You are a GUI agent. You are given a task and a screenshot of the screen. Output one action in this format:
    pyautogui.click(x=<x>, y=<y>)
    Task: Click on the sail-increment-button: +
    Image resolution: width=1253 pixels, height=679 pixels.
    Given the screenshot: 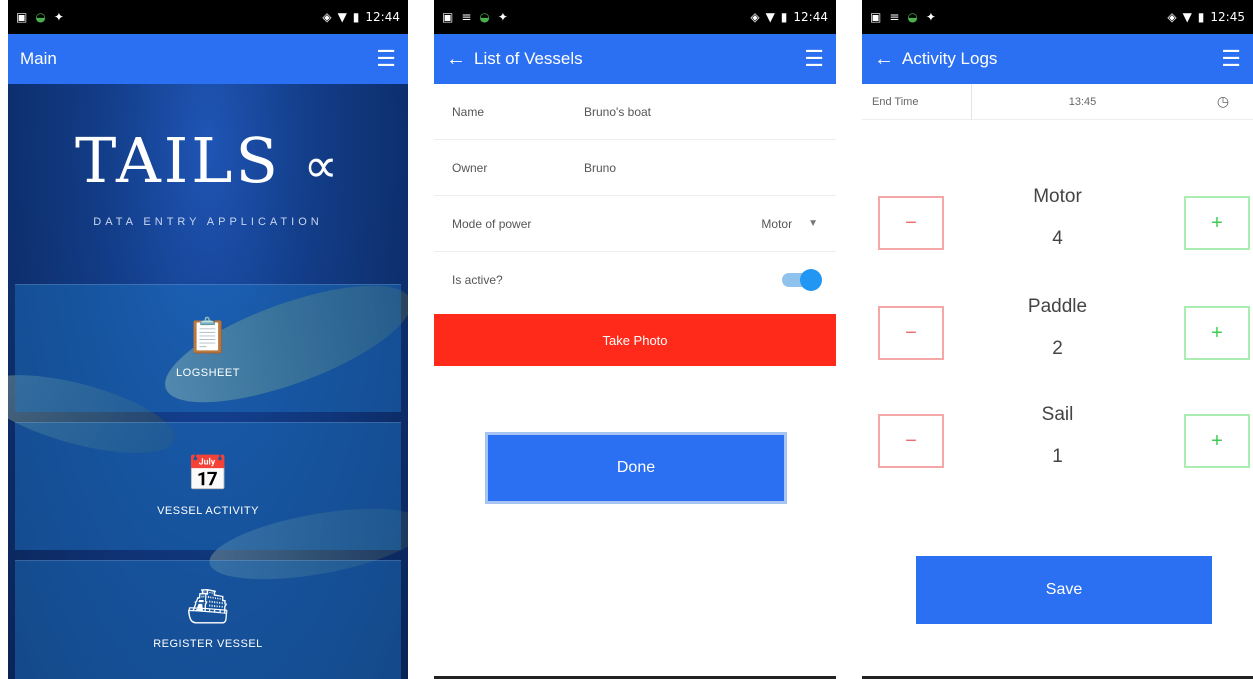 What is the action you would take?
    pyautogui.click(x=1217, y=441)
    